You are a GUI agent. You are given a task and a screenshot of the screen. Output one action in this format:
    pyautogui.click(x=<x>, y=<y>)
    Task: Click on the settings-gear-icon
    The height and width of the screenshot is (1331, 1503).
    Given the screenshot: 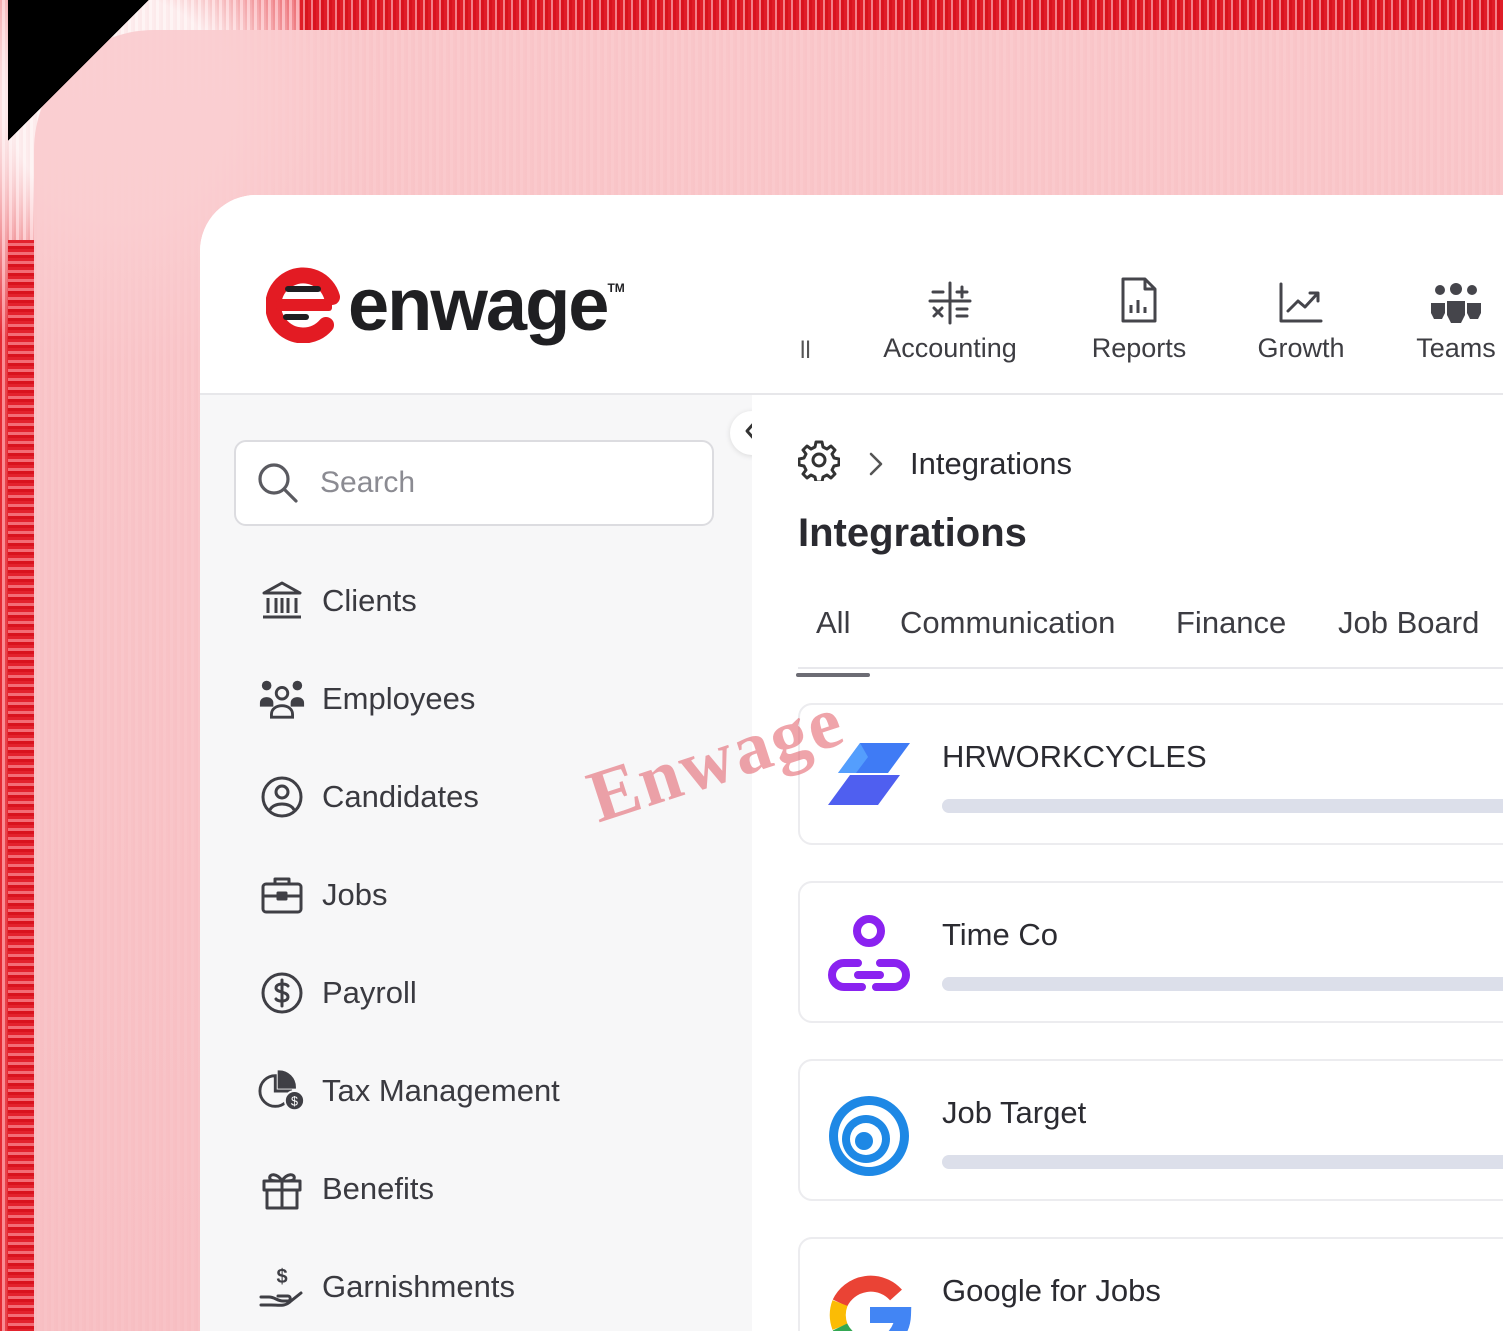 What is the action you would take?
    pyautogui.click(x=819, y=464)
    